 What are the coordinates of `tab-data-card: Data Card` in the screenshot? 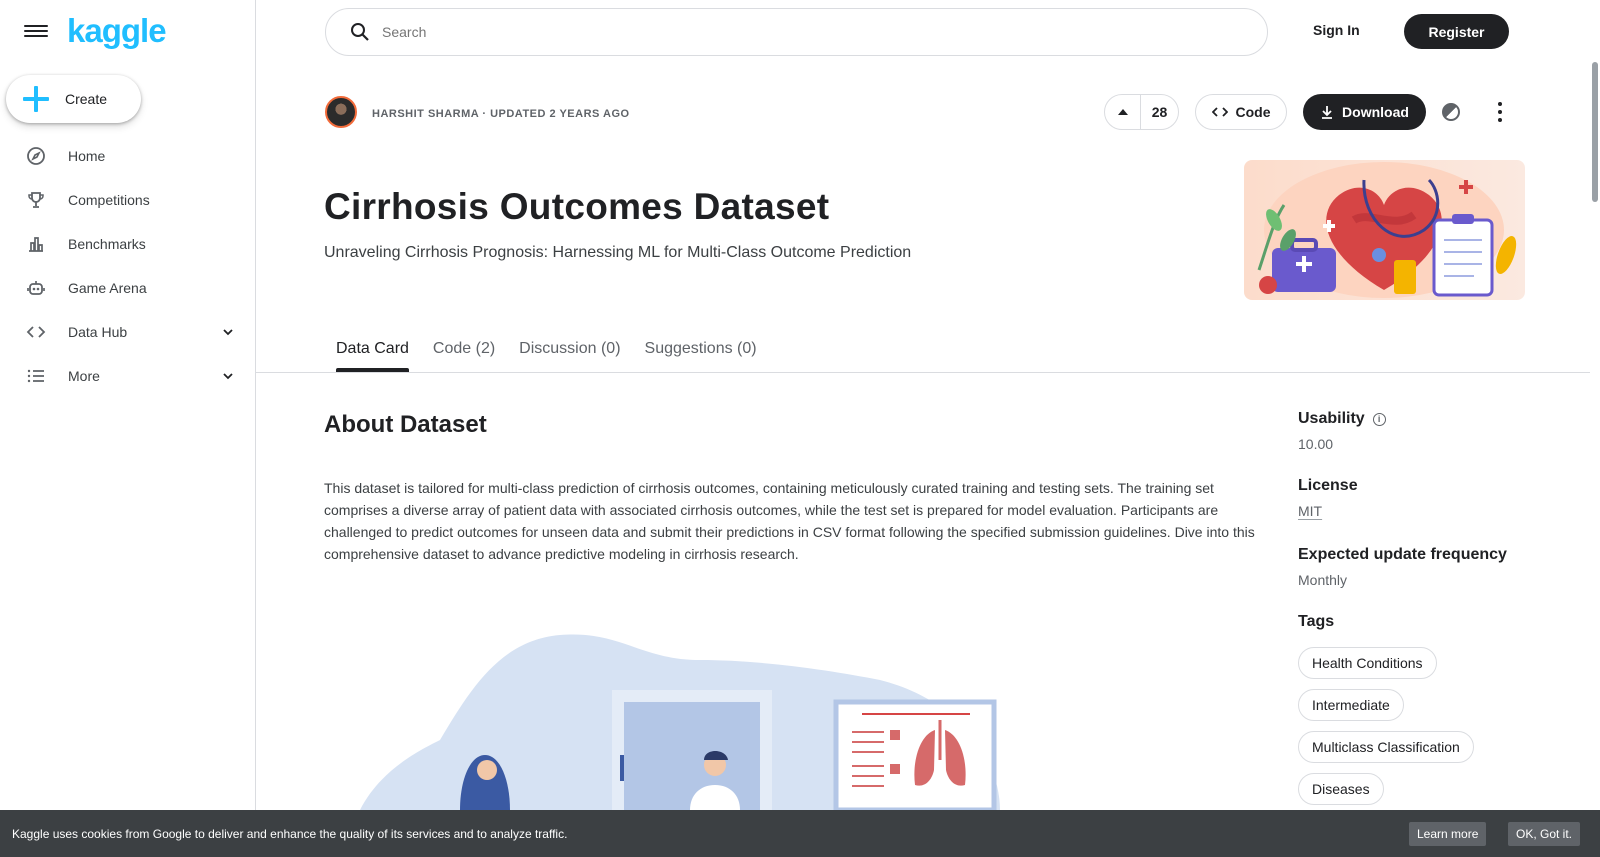 It's located at (372, 348).